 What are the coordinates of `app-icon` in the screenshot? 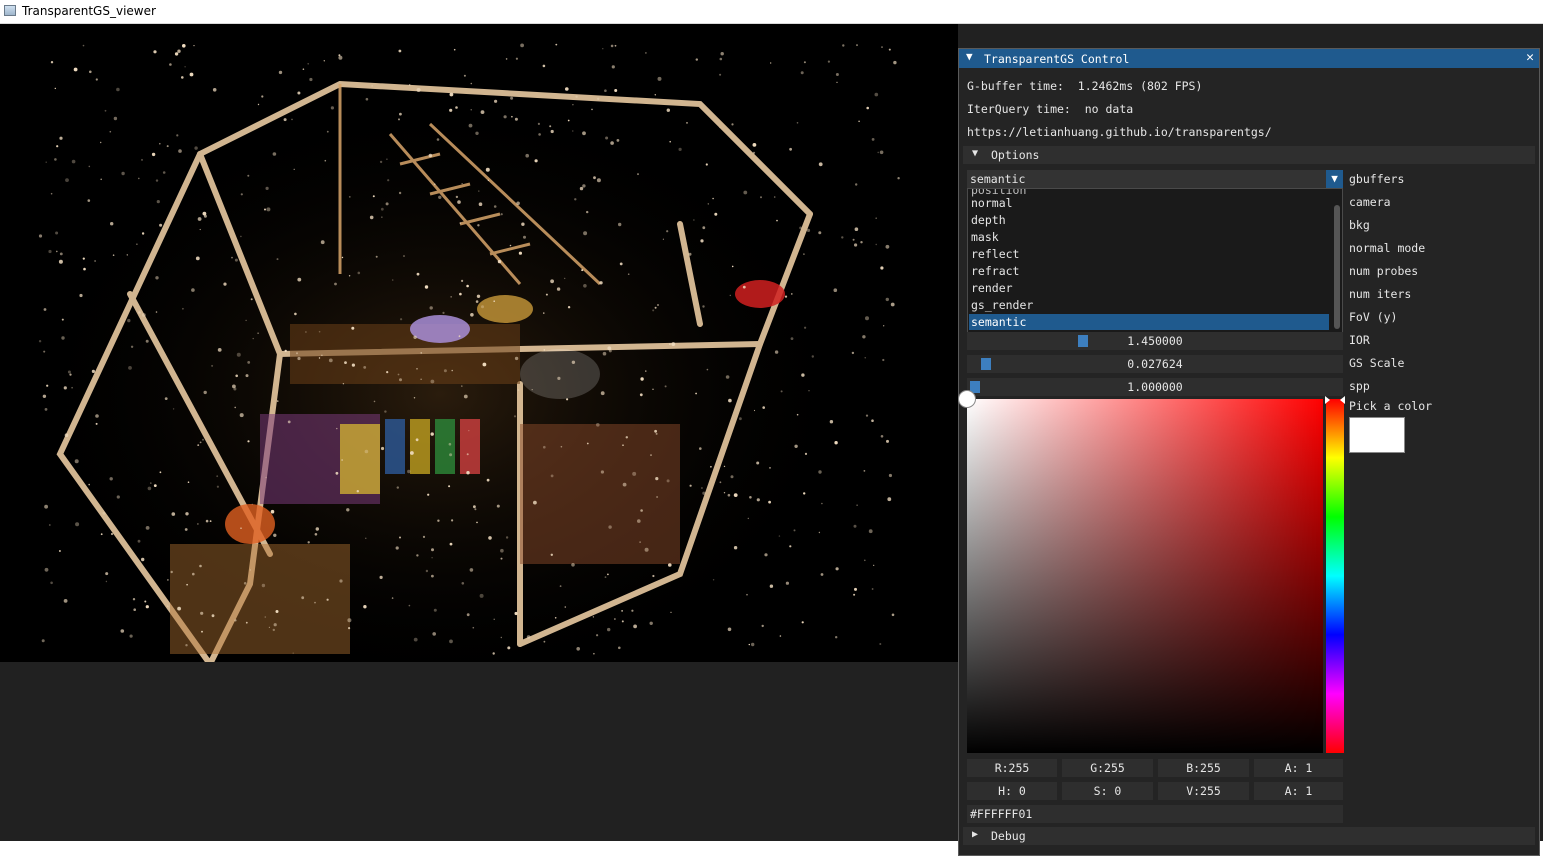 It's located at (10, 10).